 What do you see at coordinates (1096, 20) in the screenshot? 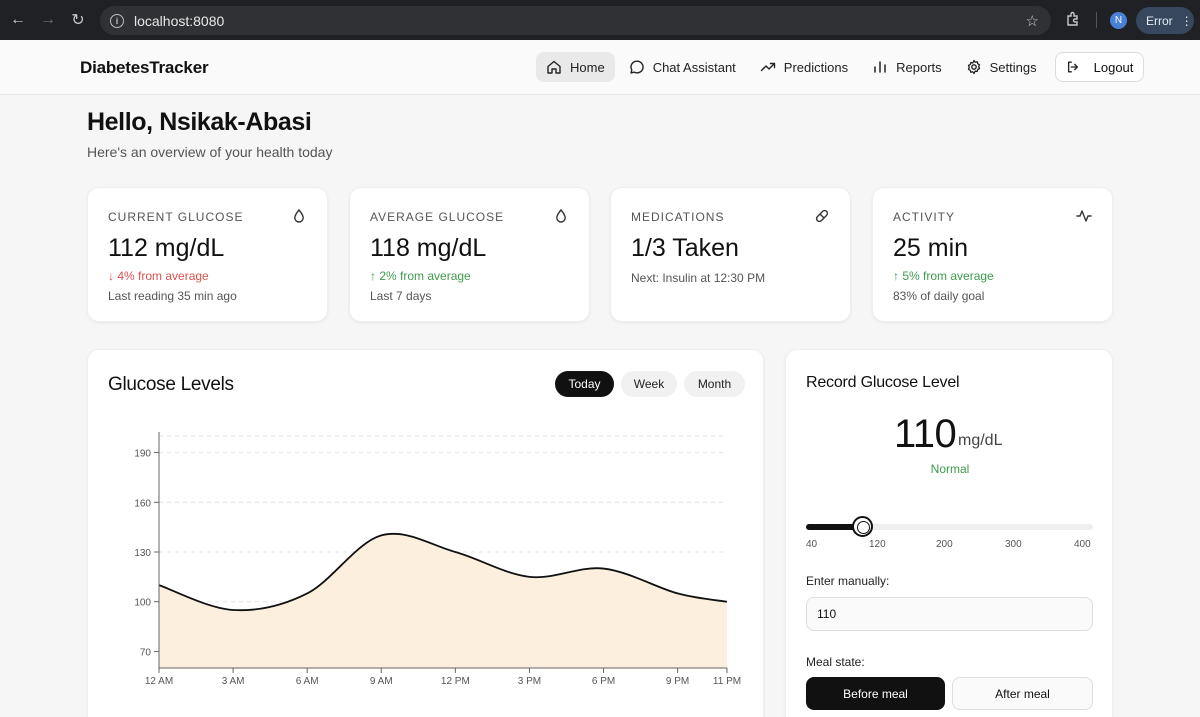
I see `toolbar-divider` at bounding box center [1096, 20].